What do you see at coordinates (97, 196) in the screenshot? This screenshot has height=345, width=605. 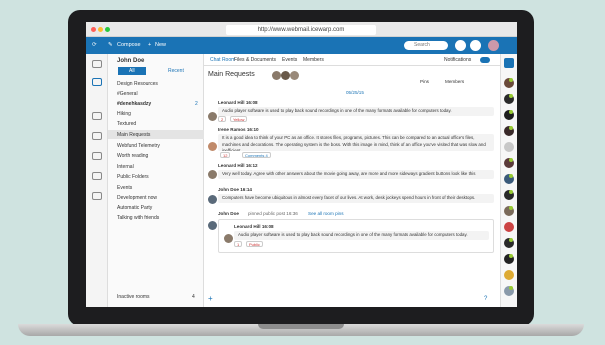 I see `files-icon` at bounding box center [97, 196].